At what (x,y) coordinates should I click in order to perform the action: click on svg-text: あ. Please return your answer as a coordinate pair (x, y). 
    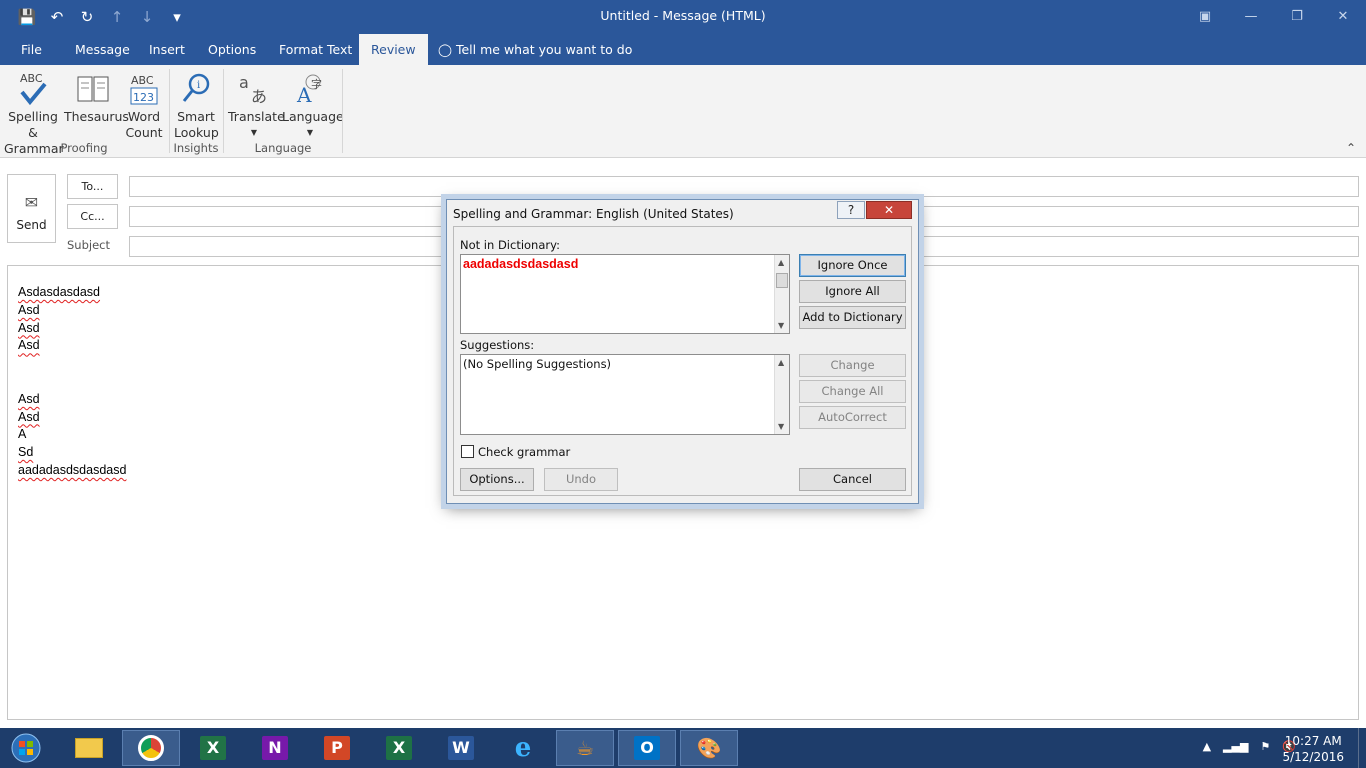
    Looking at the image, I should click on (259, 96).